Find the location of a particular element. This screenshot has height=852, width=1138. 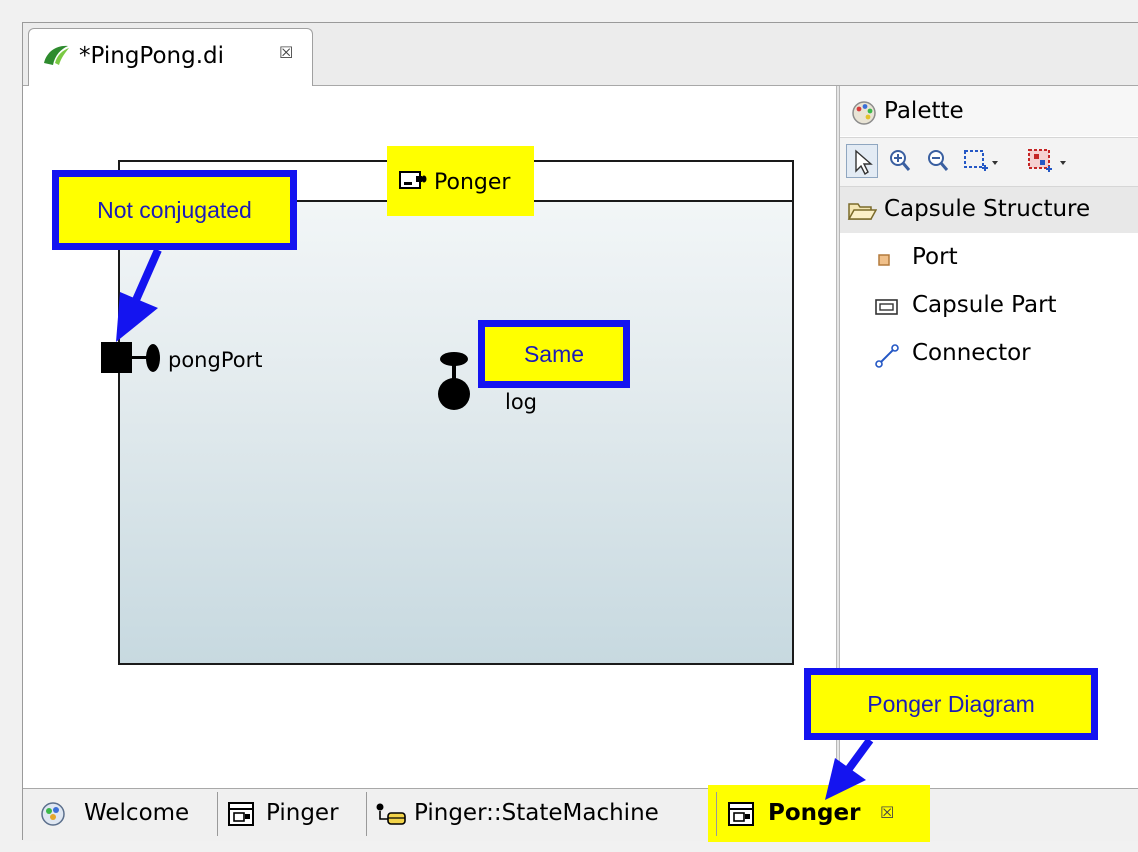

pointer-icon is located at coordinates (864, 162).